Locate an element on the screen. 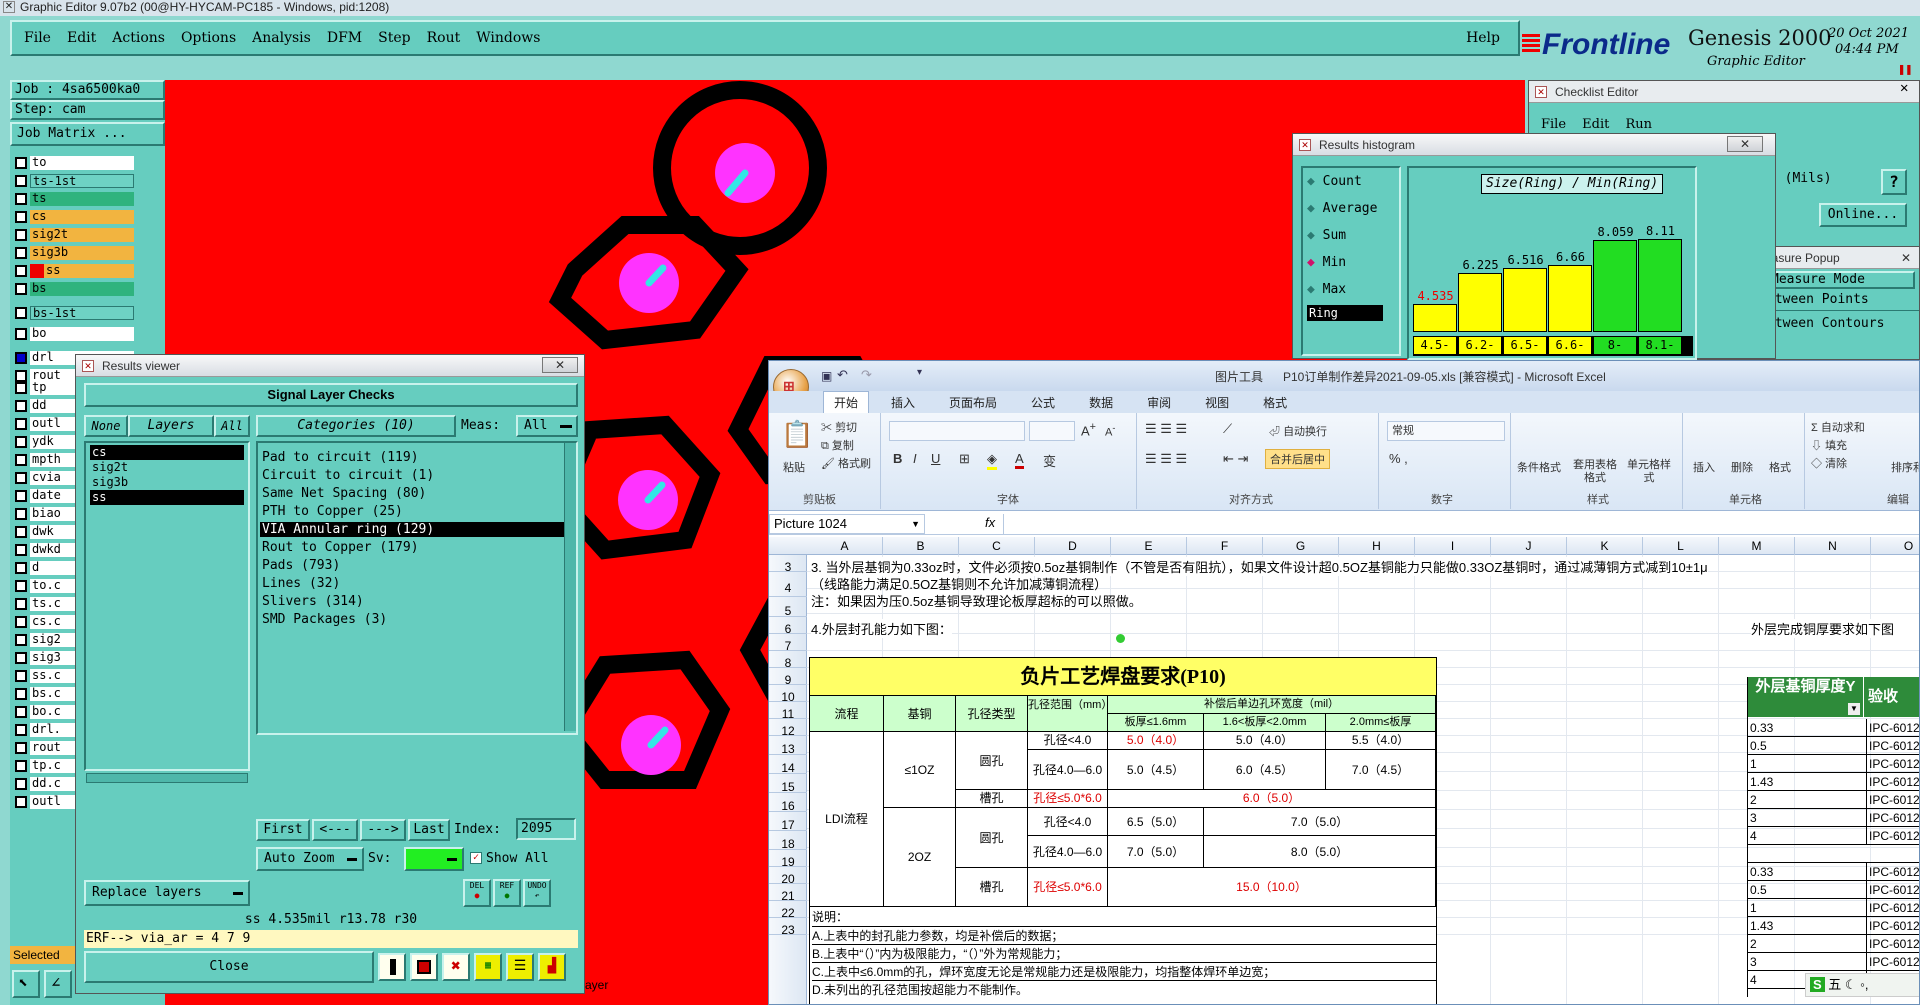  layer-row: ts.c is located at coordinates (44, 603).